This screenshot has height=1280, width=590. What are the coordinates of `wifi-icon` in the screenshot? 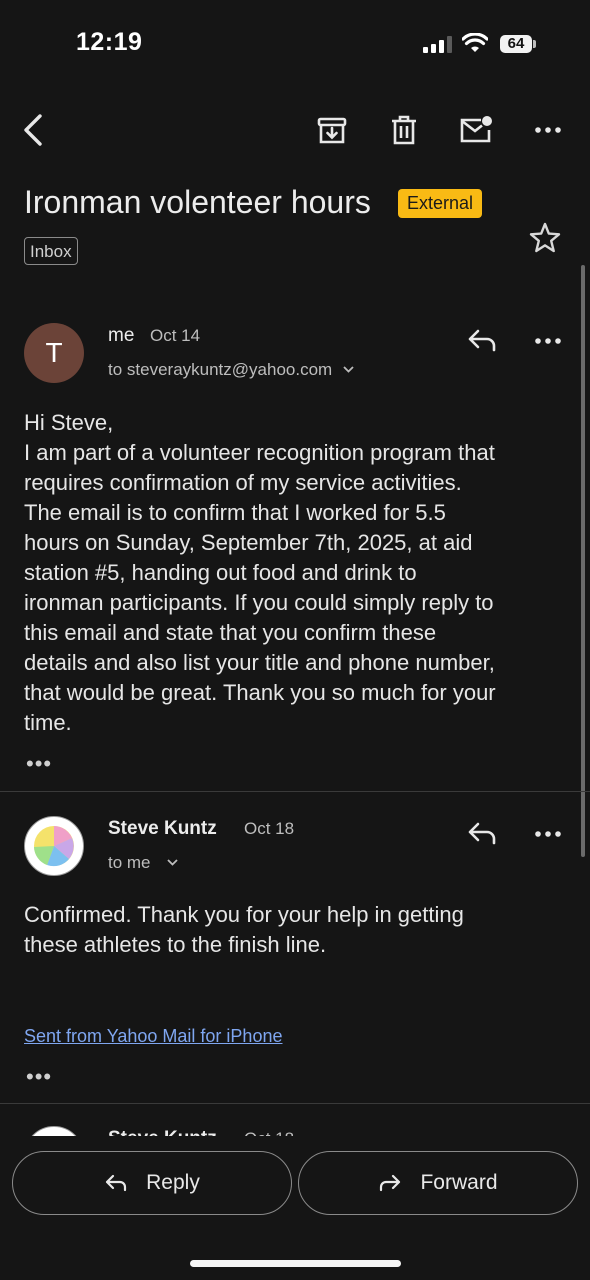 It's located at (475, 43).